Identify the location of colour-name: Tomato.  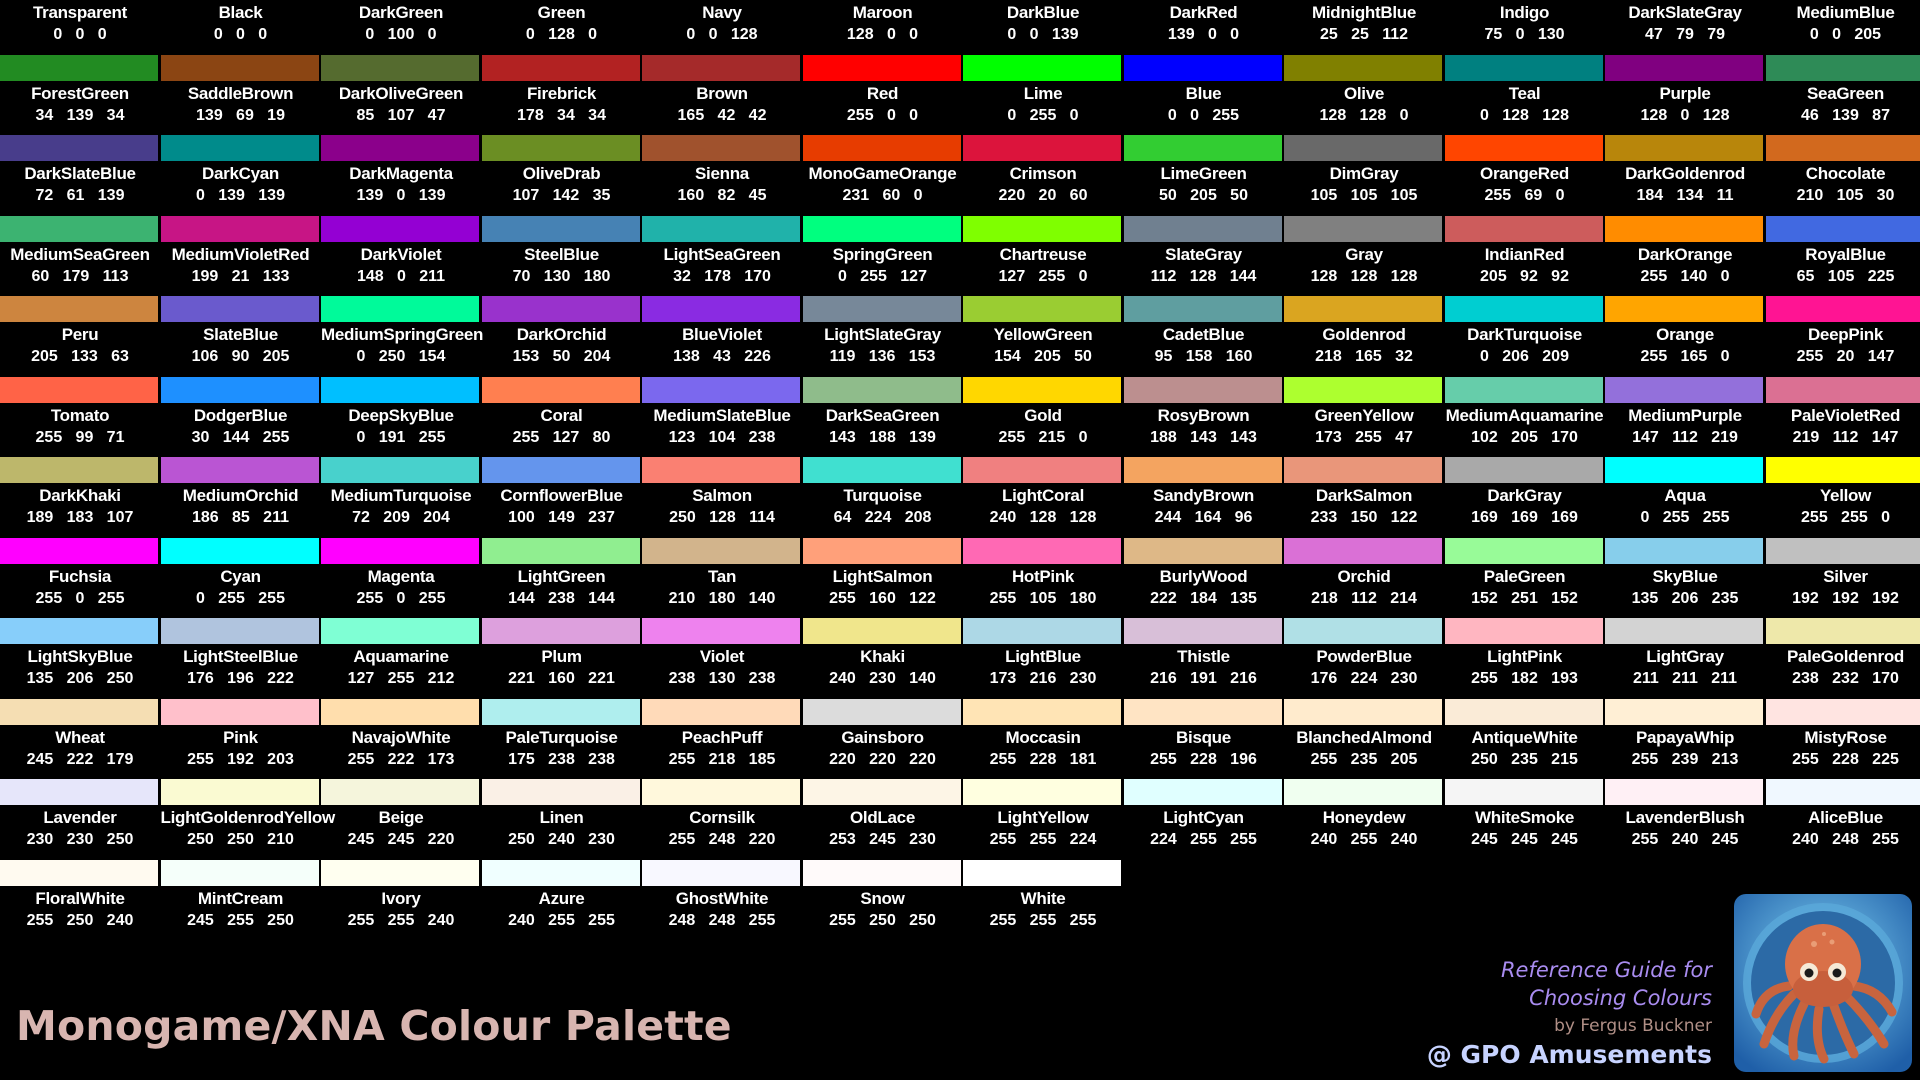
(80, 415).